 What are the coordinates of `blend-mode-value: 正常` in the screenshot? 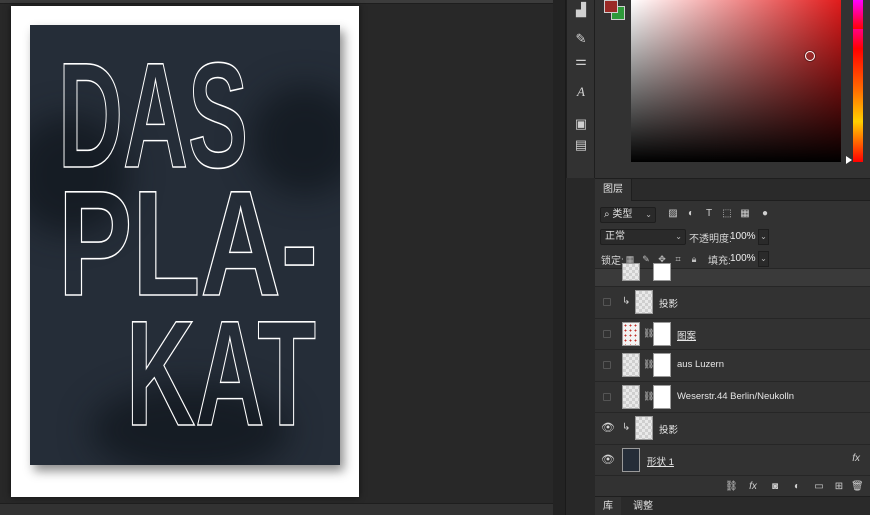 It's located at (615, 236).